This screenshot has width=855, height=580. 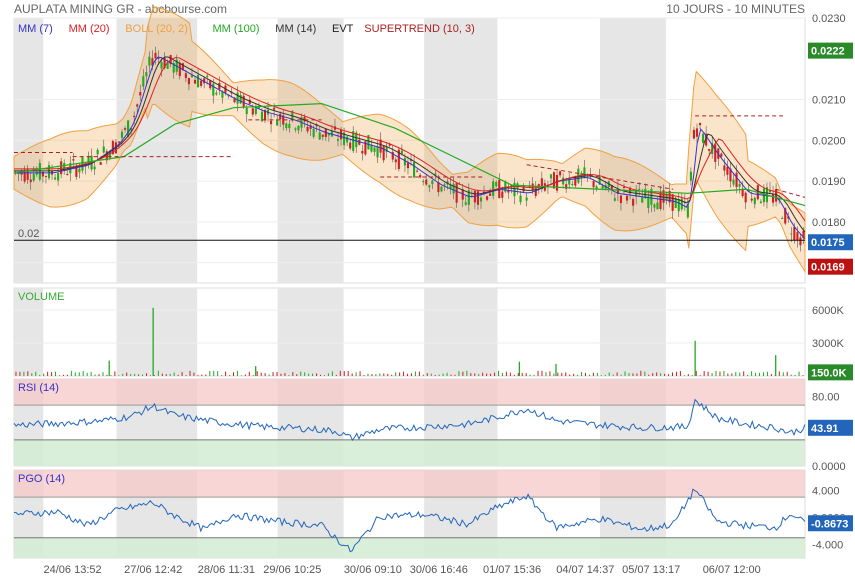 What do you see at coordinates (41, 297) in the screenshot?
I see `volume-label: VOLUME` at bounding box center [41, 297].